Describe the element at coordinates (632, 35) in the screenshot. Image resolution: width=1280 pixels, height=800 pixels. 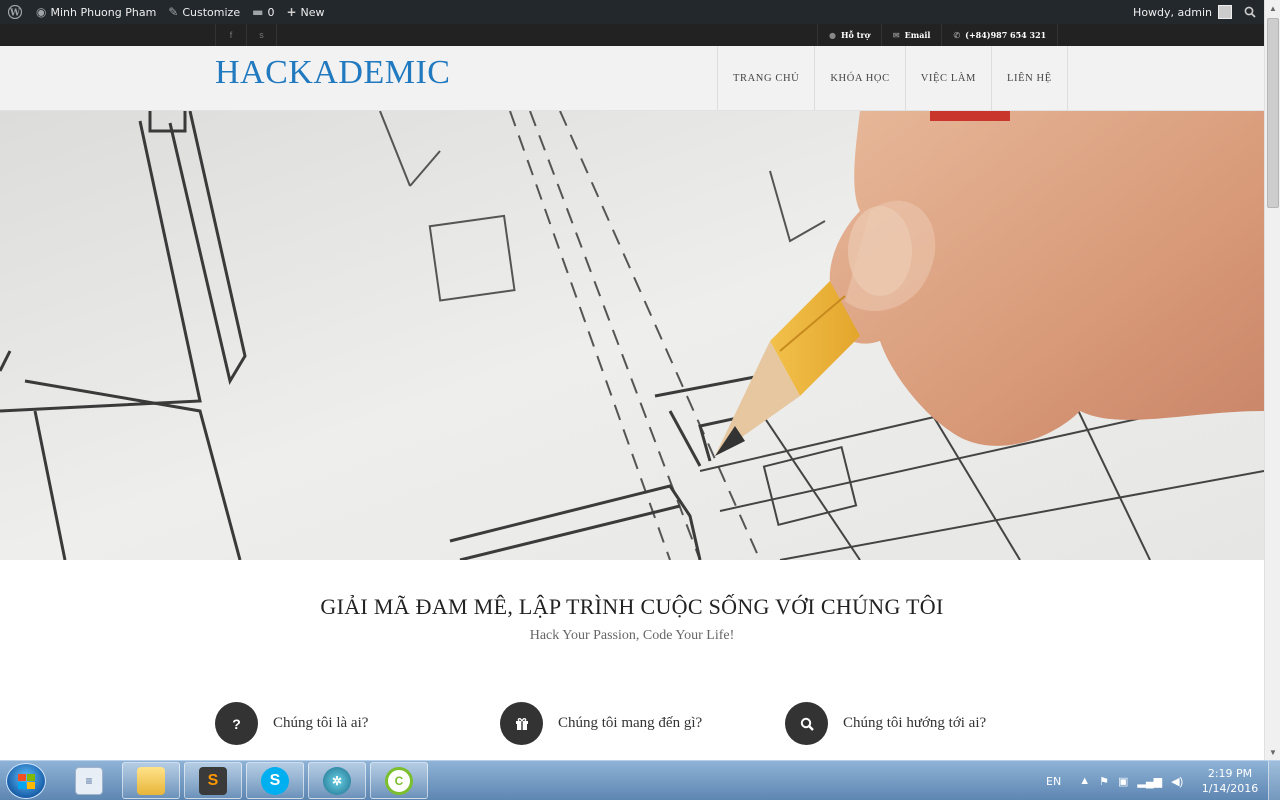
I see `top-info-bar: f s ● Hỗ trợ ✉ Email ✆ (+84)987 654 321` at that location.